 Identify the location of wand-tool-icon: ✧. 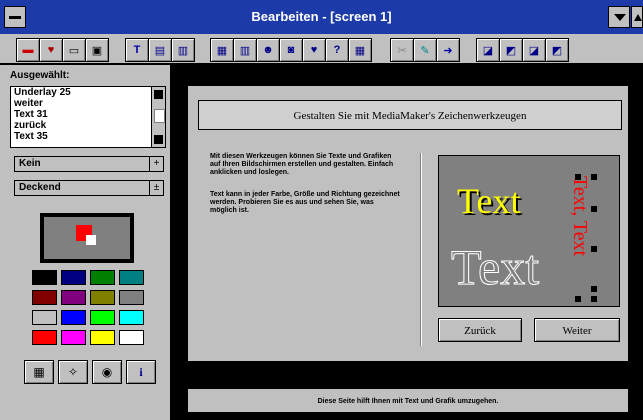
(73, 372).